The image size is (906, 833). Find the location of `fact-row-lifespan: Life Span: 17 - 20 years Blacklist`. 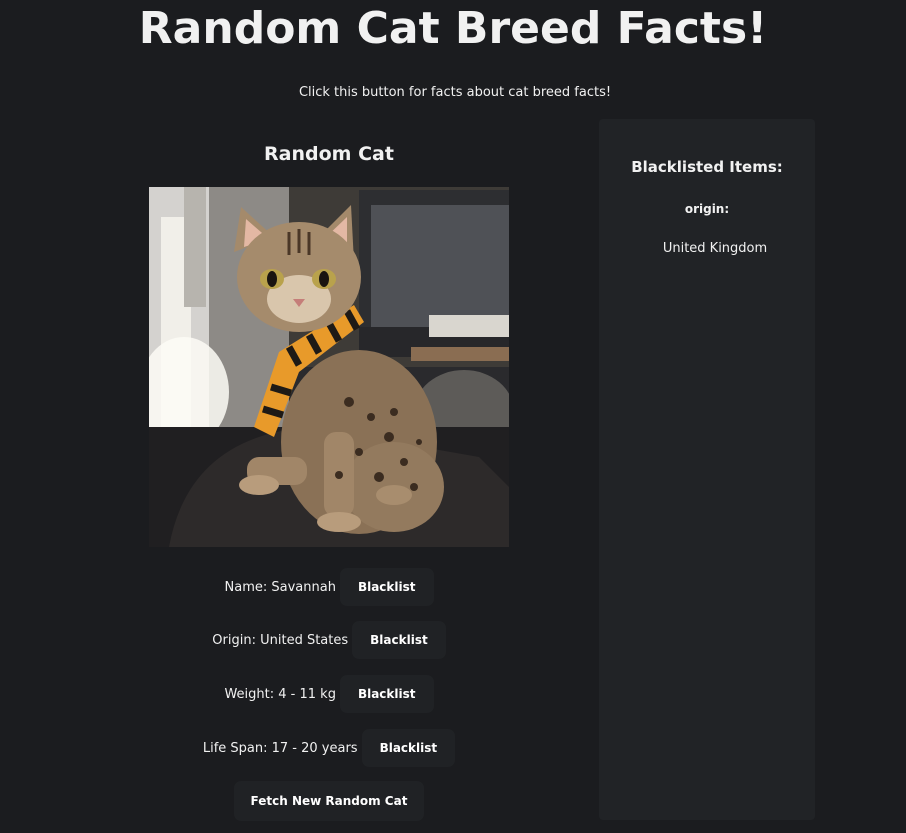

fact-row-lifespan: Life Span: 17 - 20 years Blacklist is located at coordinates (329, 748).